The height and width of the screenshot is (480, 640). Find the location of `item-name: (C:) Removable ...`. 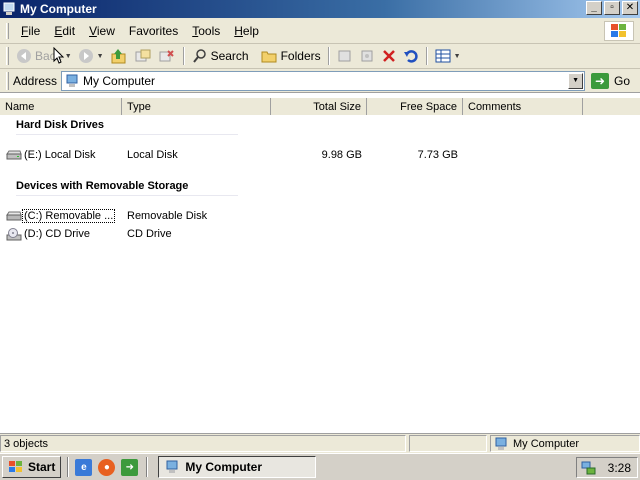

item-name: (C:) Removable ... is located at coordinates (69, 216).